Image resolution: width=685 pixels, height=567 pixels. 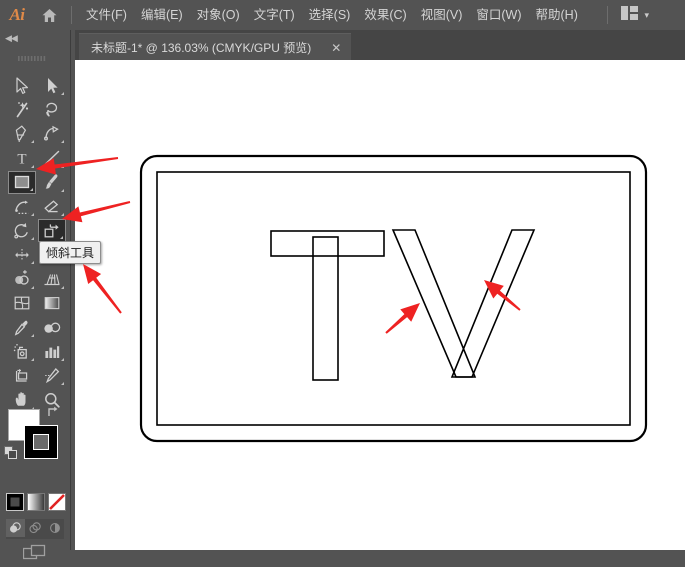 I want to click on color-mode-buttons, so click(x=36, y=504).